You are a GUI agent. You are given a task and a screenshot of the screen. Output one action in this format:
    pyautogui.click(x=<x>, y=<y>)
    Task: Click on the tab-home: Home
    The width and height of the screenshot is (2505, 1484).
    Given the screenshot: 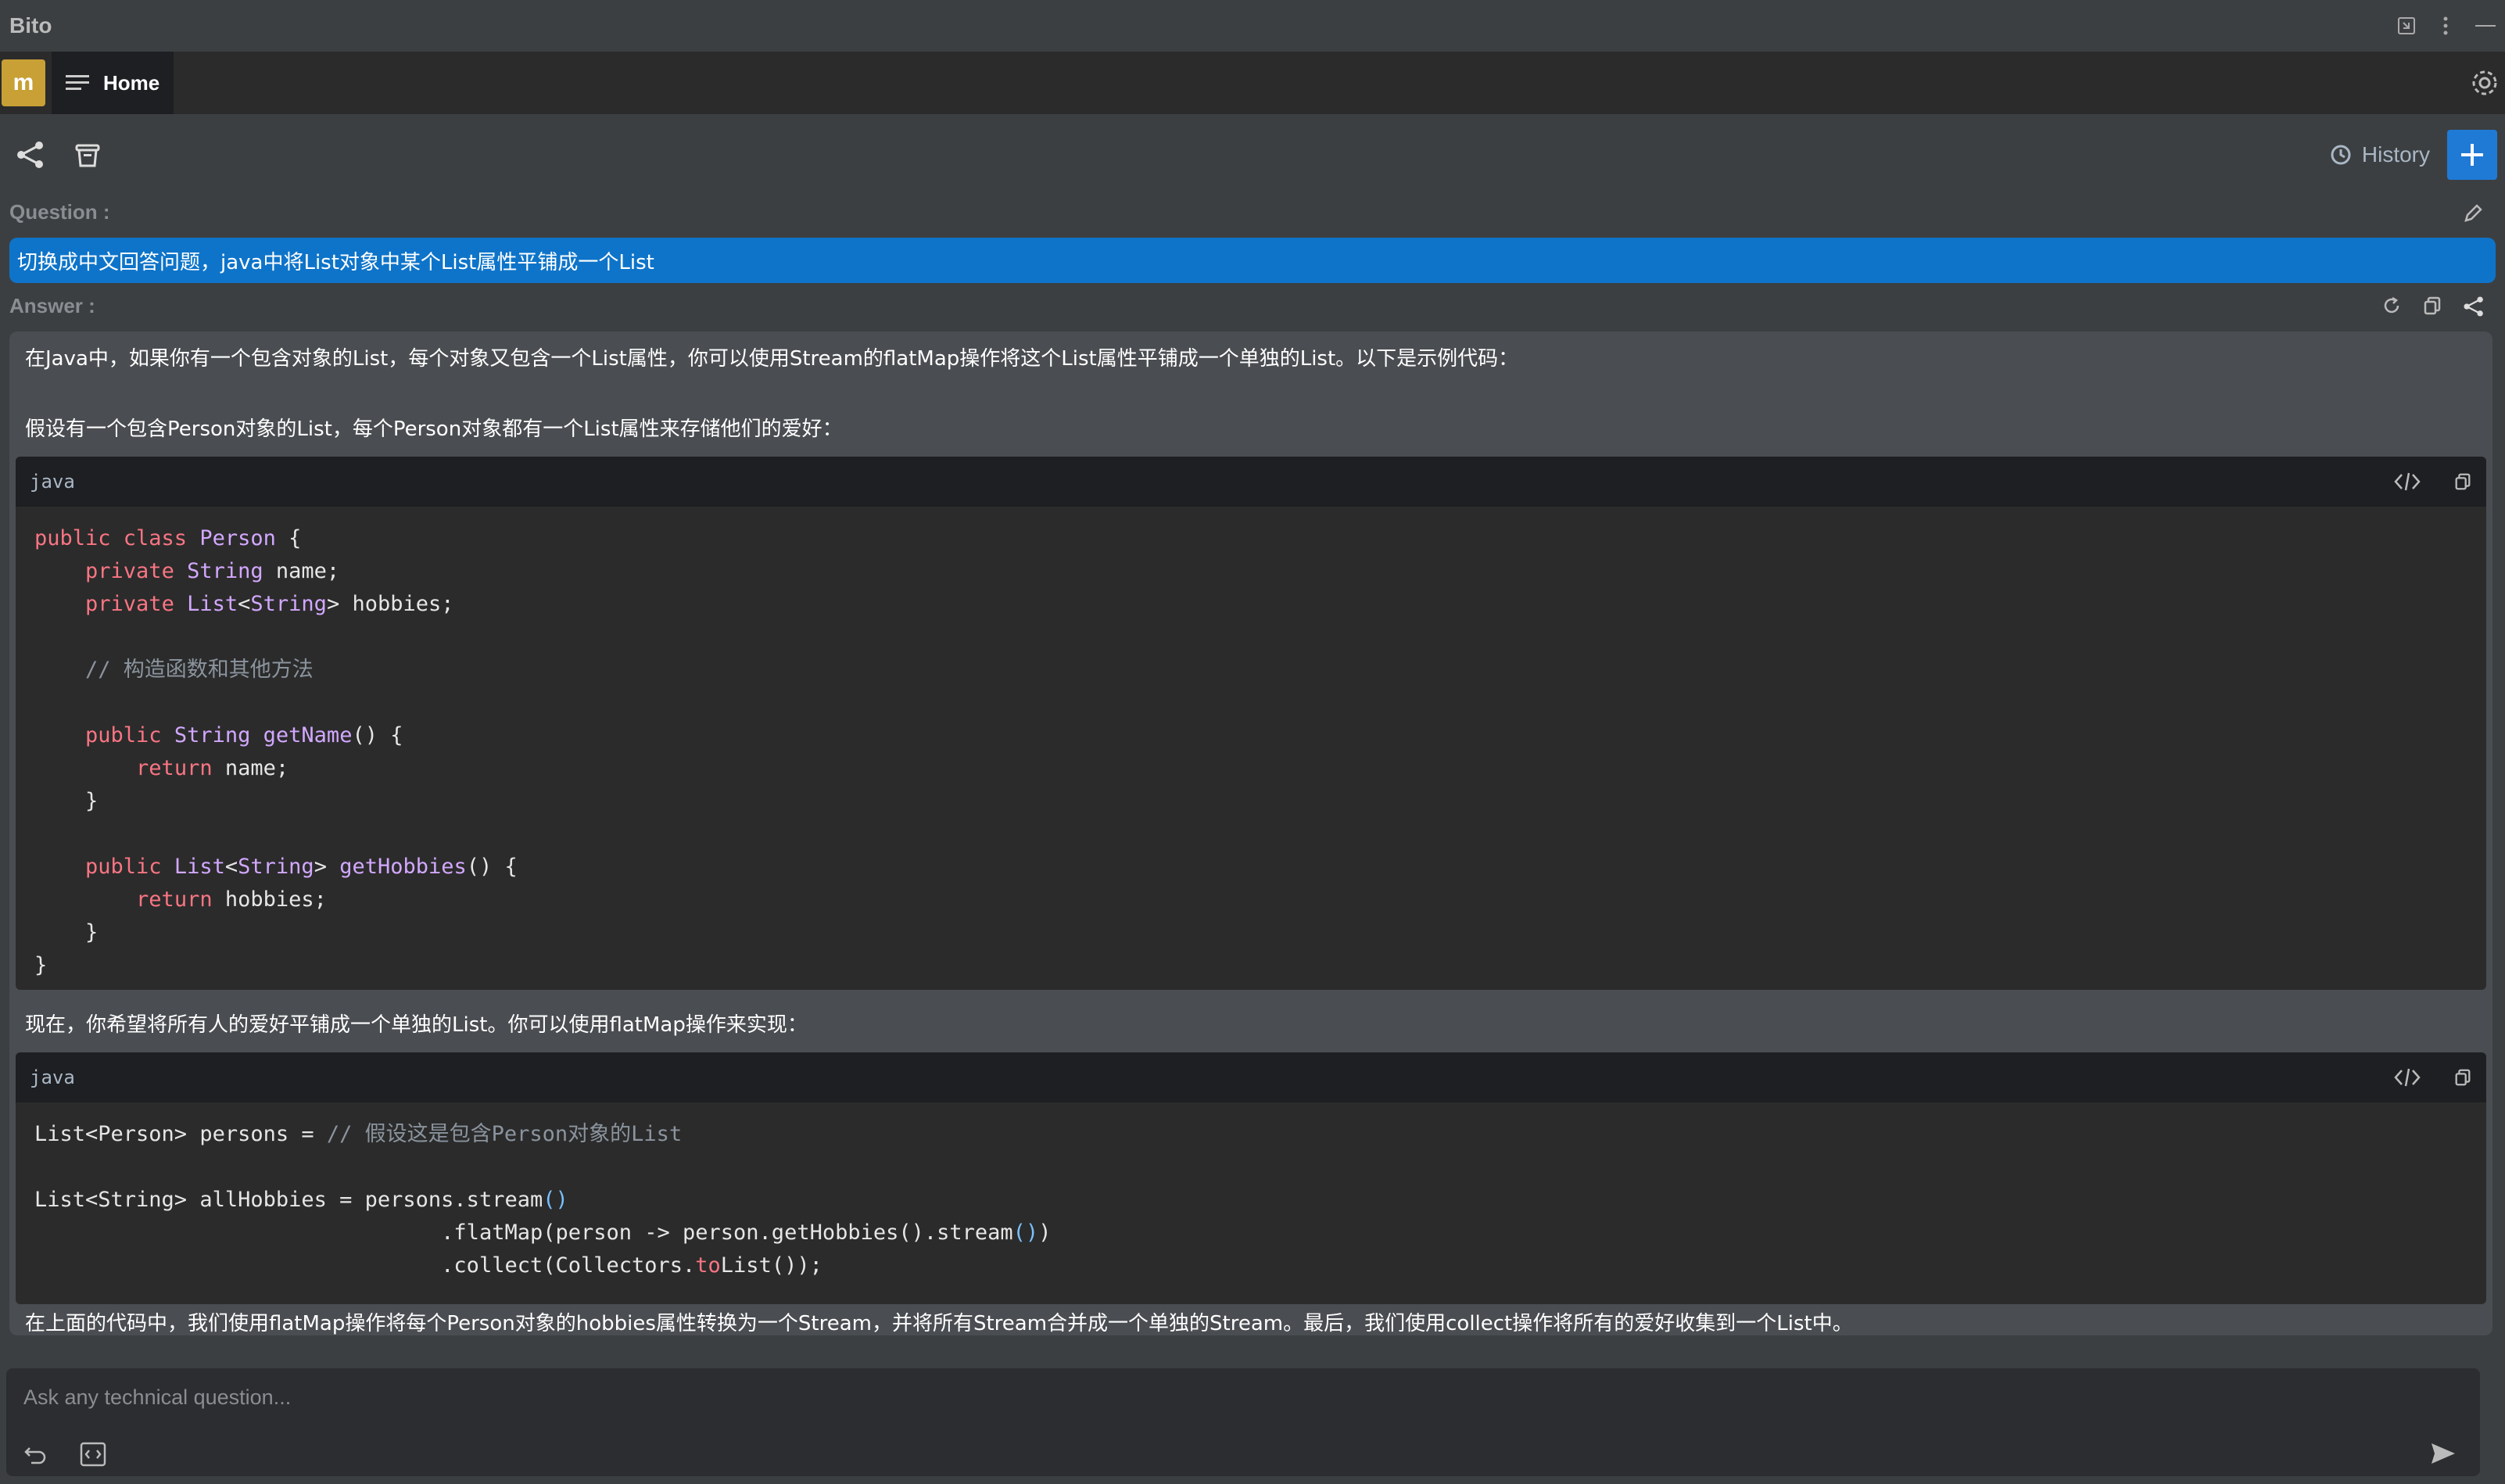 What is the action you would take?
    pyautogui.click(x=113, y=83)
    